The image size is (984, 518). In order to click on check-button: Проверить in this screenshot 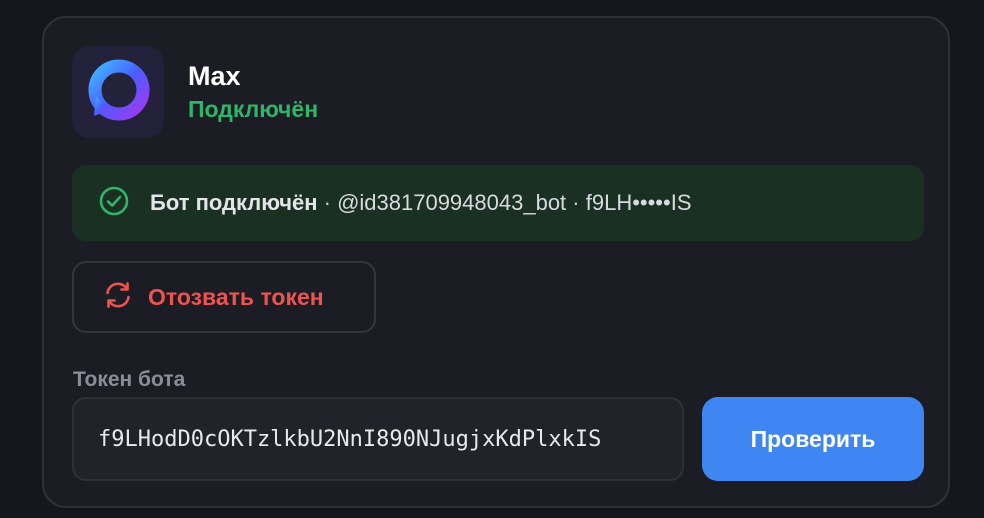, I will do `click(813, 439)`.